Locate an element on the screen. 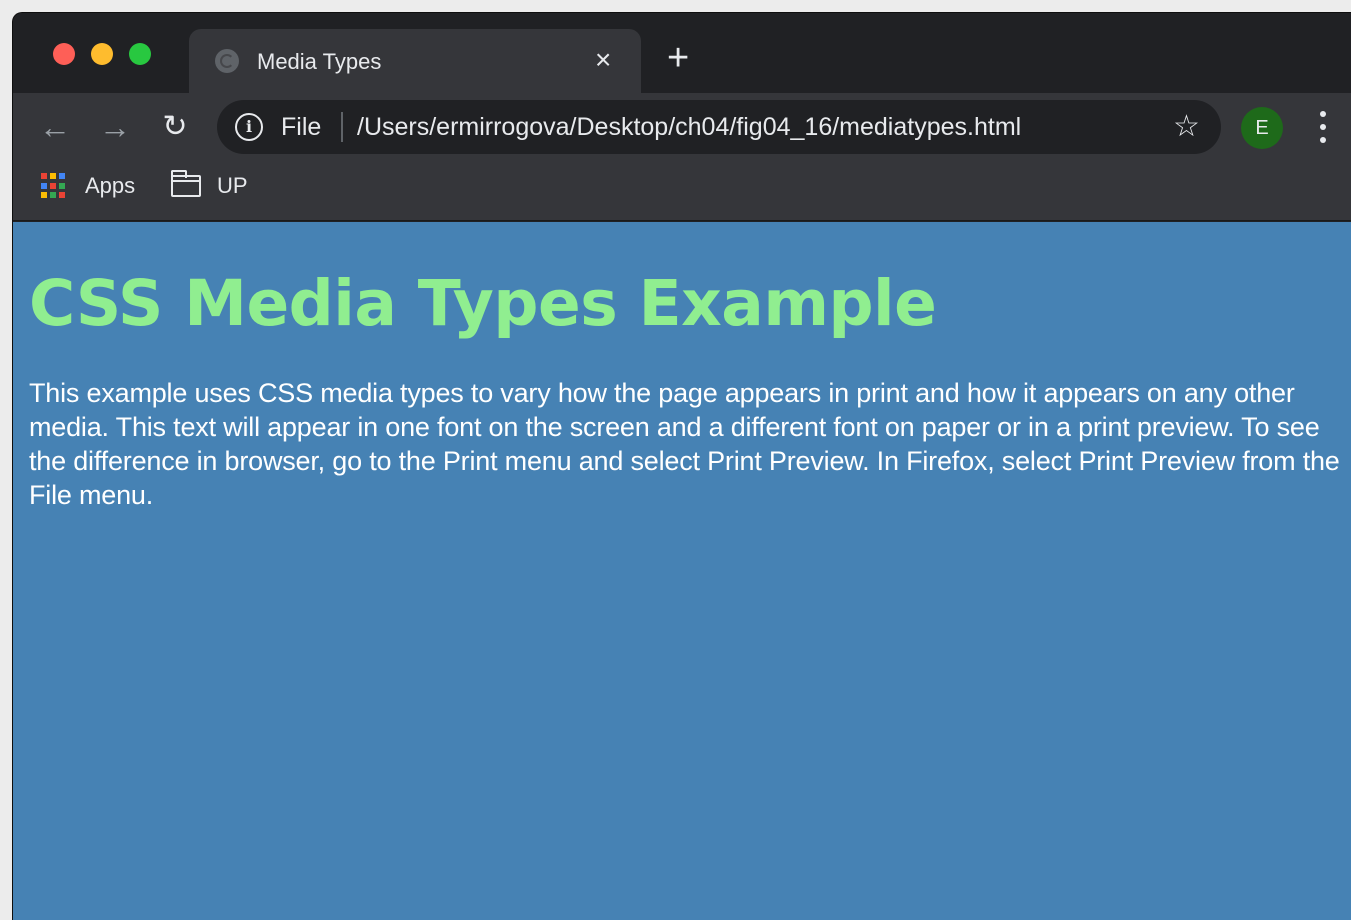 The image size is (1351, 920). bookmark-star-icon: ☆ is located at coordinates (1186, 127).